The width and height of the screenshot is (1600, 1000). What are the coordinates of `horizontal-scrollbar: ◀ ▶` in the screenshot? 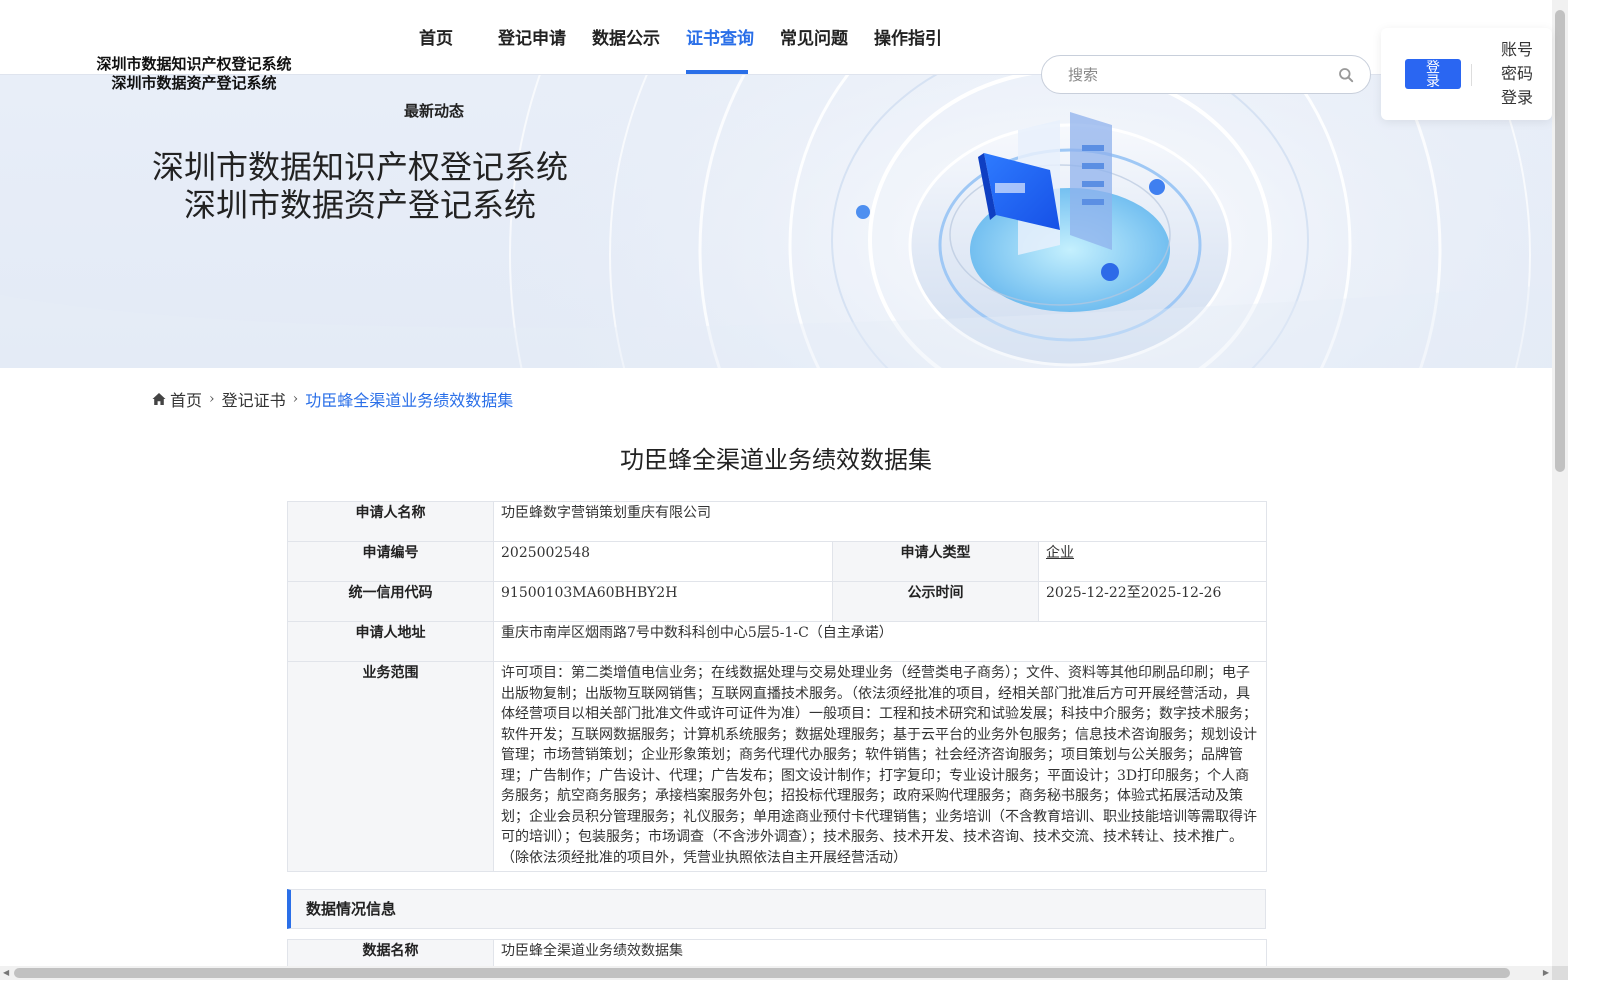 It's located at (776, 973).